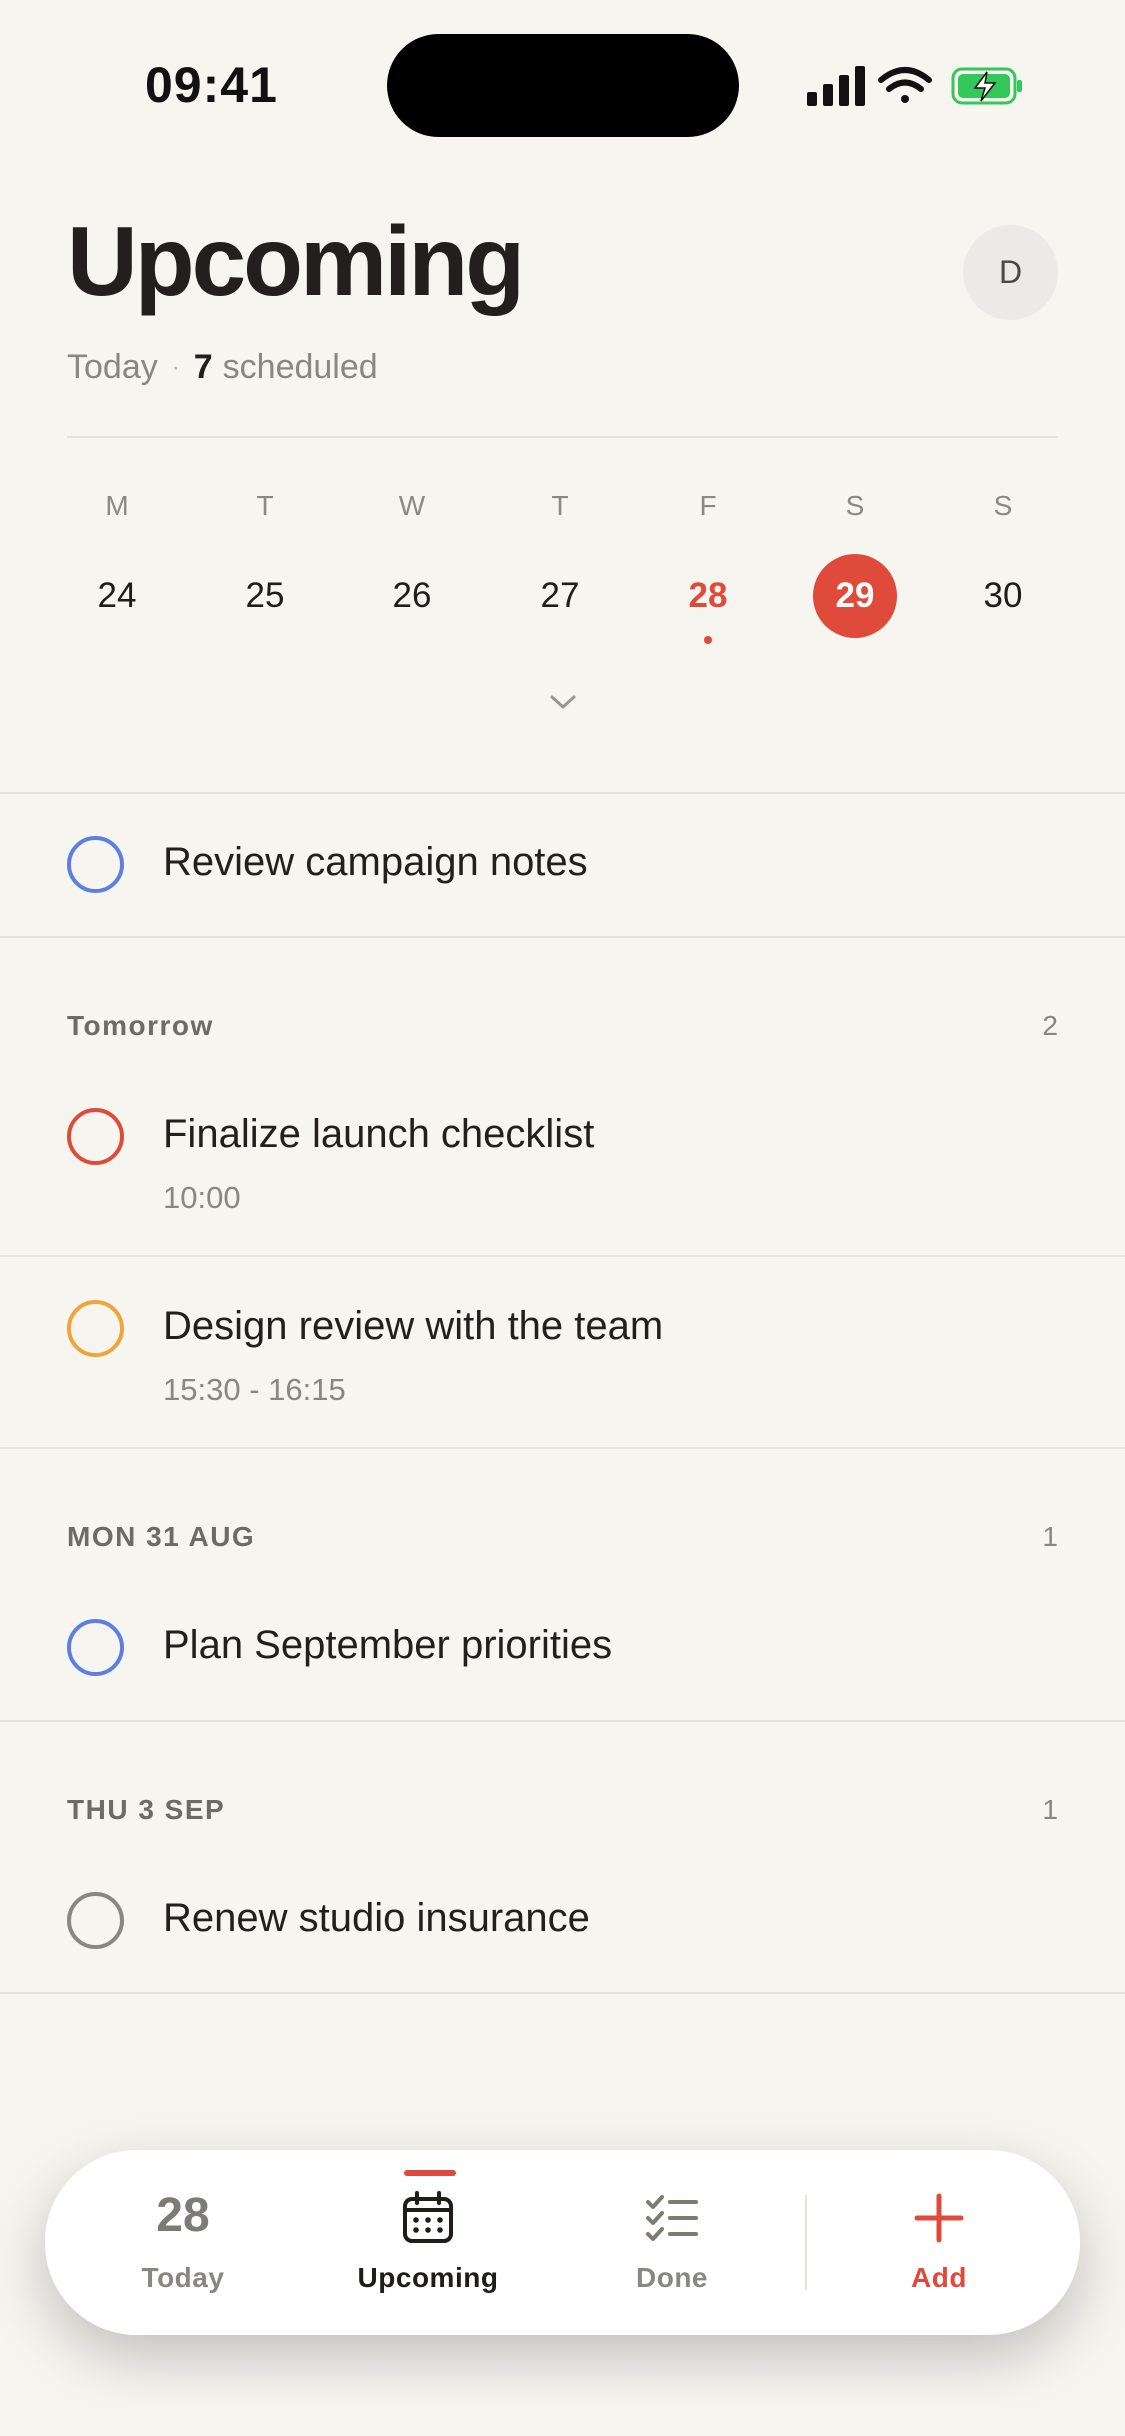  What do you see at coordinates (1010, 272) in the screenshot?
I see `avatar: D` at bounding box center [1010, 272].